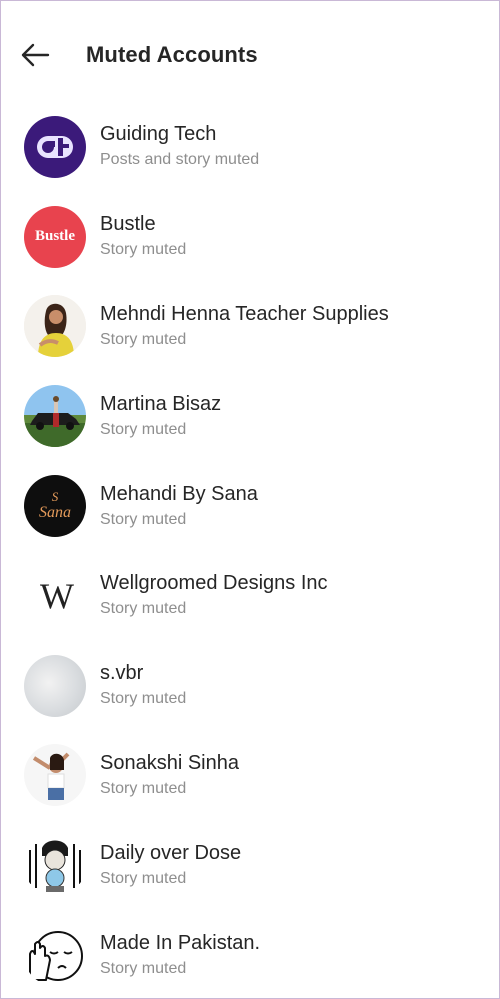 The width and height of the screenshot is (500, 999). Describe the element at coordinates (214, 583) in the screenshot. I see `account-name: Wellgroomed Designs Inc` at that location.